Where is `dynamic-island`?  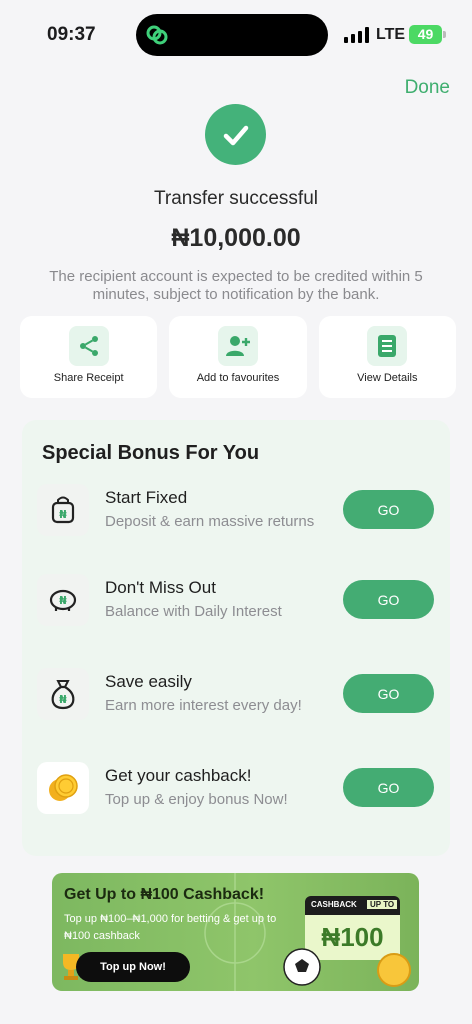
dynamic-island is located at coordinates (232, 35).